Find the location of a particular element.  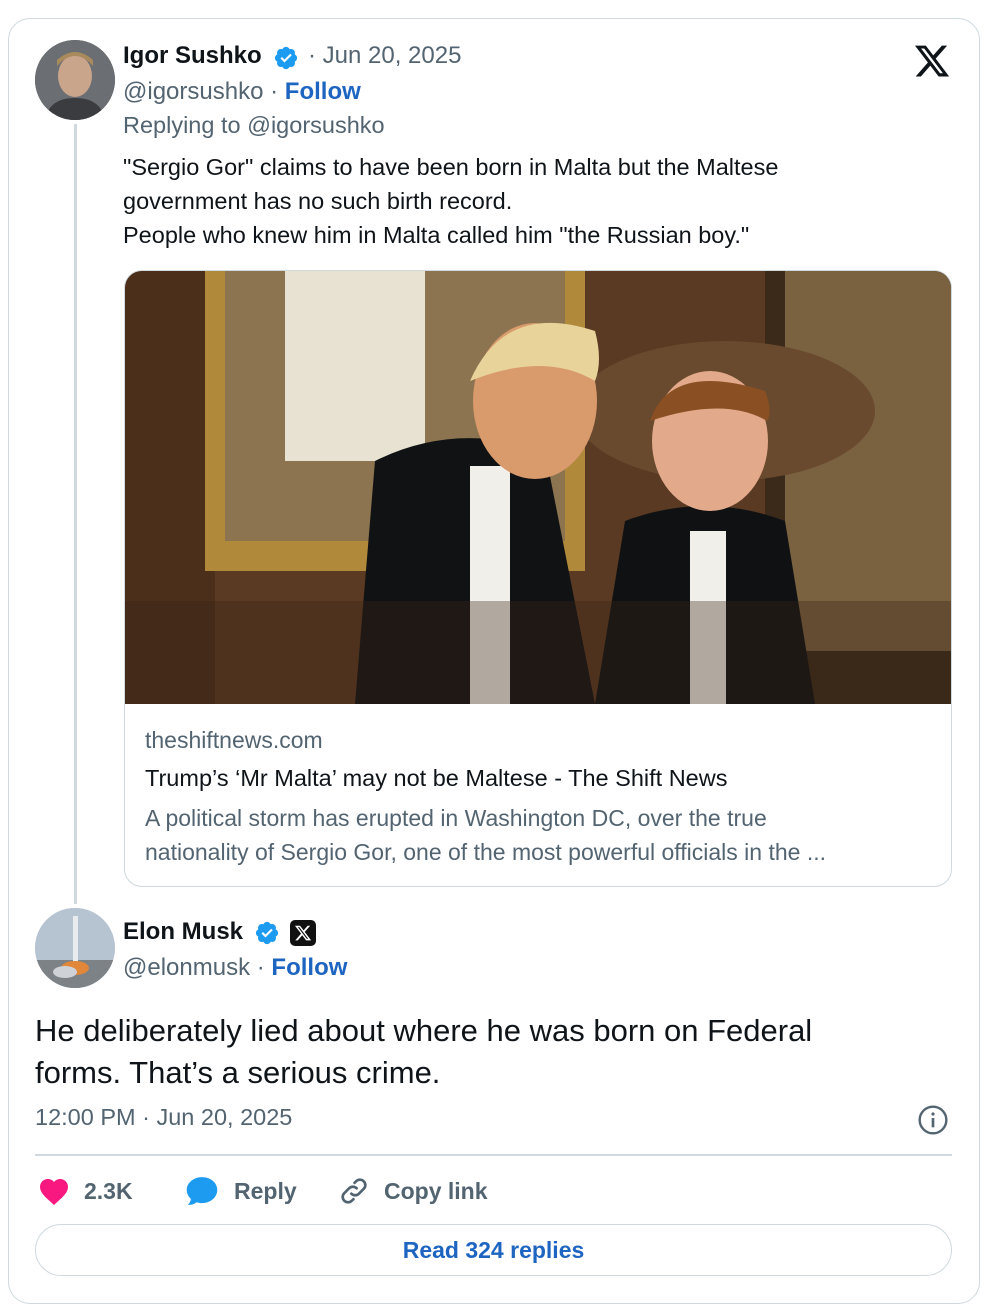

main-text-line: forms. That’s a serious crime. is located at coordinates (238, 1072).